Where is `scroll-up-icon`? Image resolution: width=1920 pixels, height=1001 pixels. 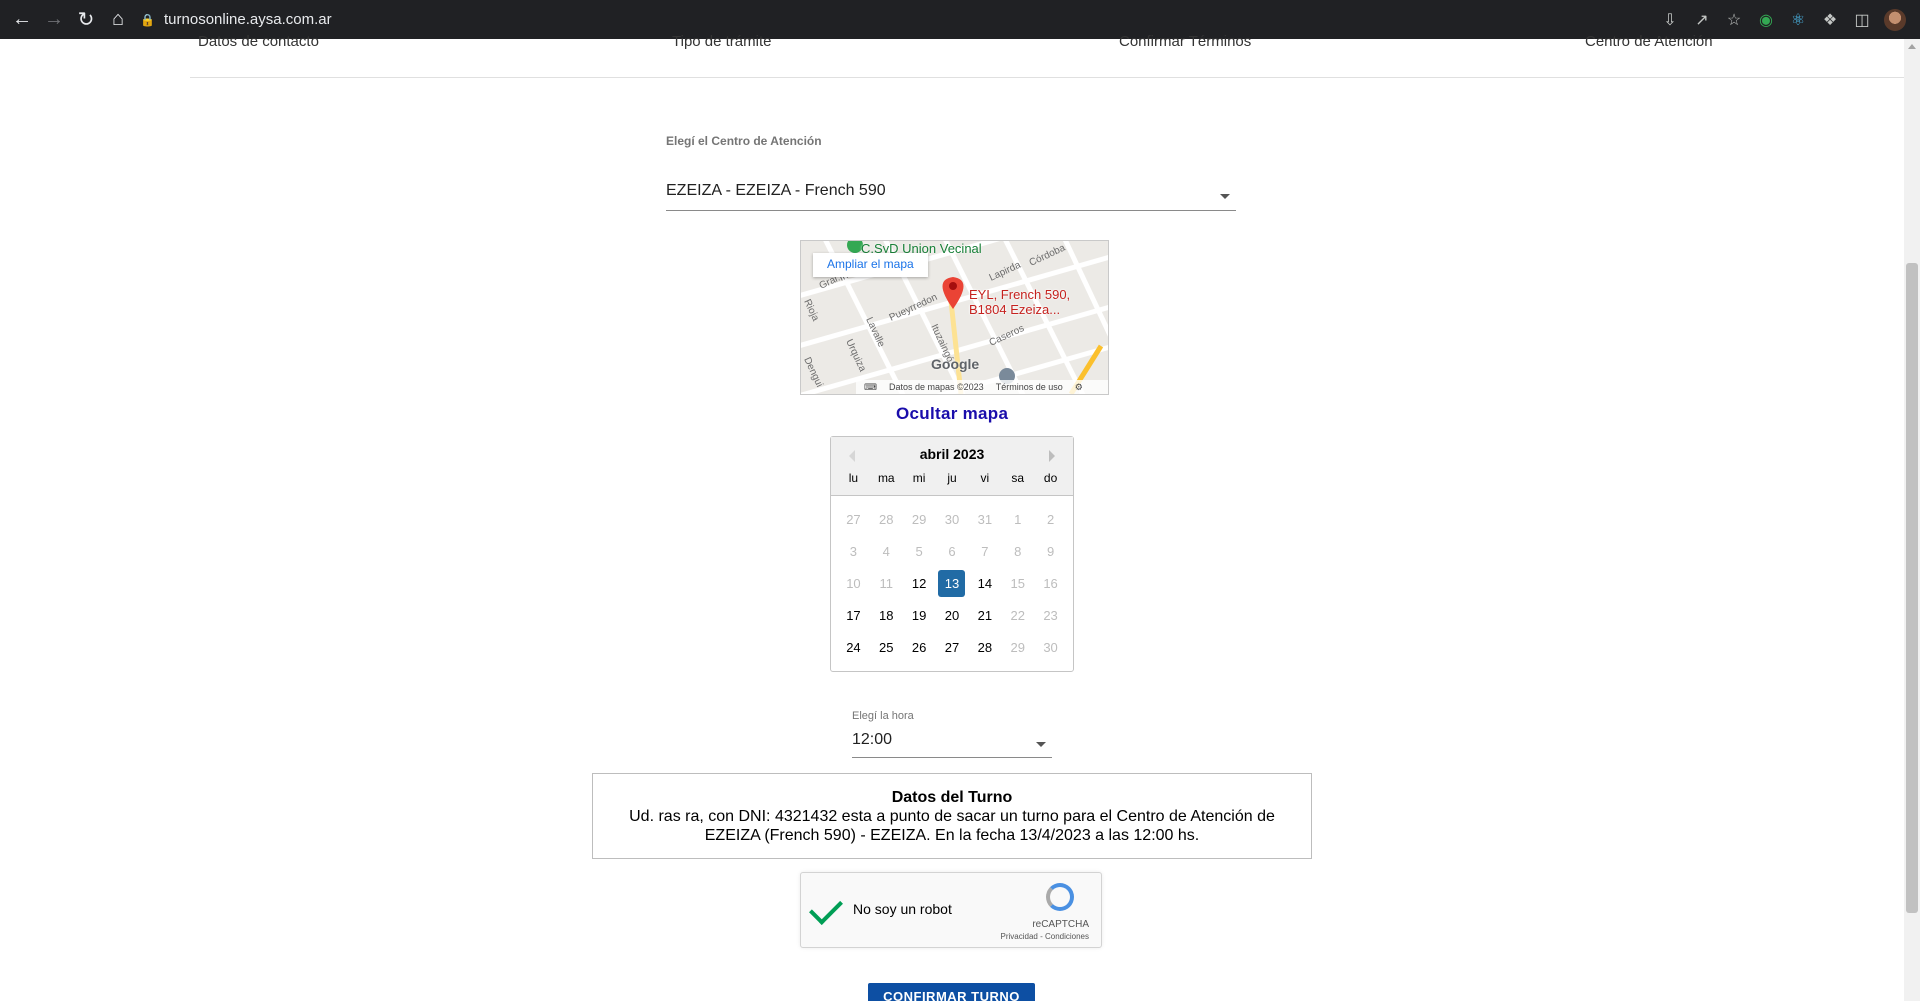
scroll-up-icon is located at coordinates (1912, 46).